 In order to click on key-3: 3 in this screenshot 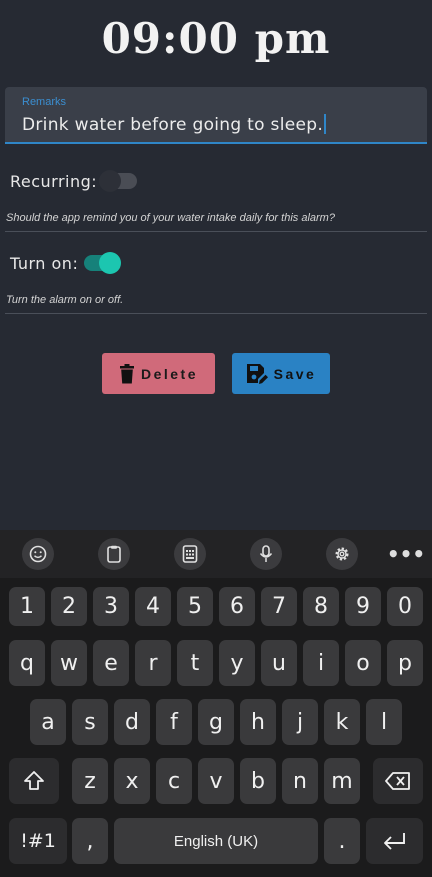, I will do `click(111, 606)`.